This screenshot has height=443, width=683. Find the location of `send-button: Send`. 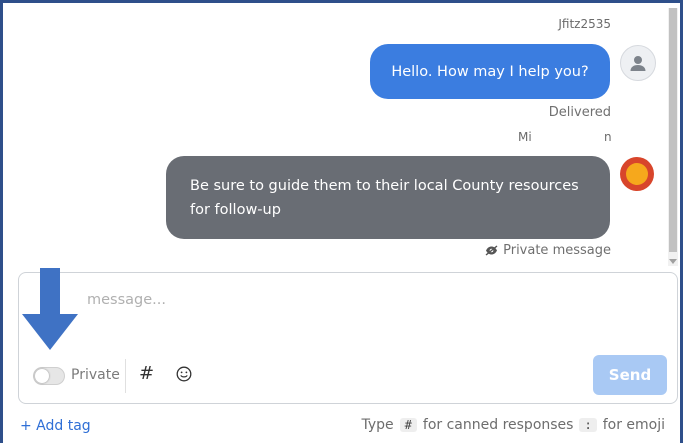

send-button: Send is located at coordinates (630, 375).